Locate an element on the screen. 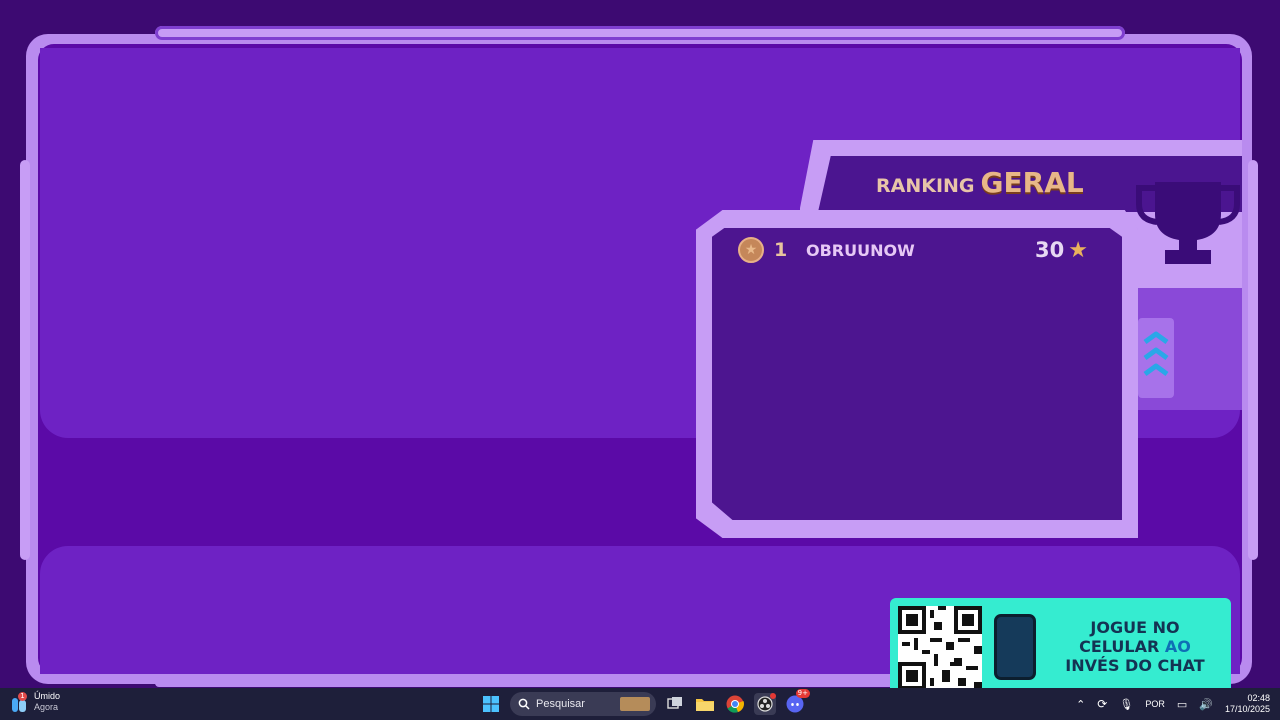 This screenshot has width=1280, height=720. clock: 02:48 17/10/2025 is located at coordinates (1247, 704).